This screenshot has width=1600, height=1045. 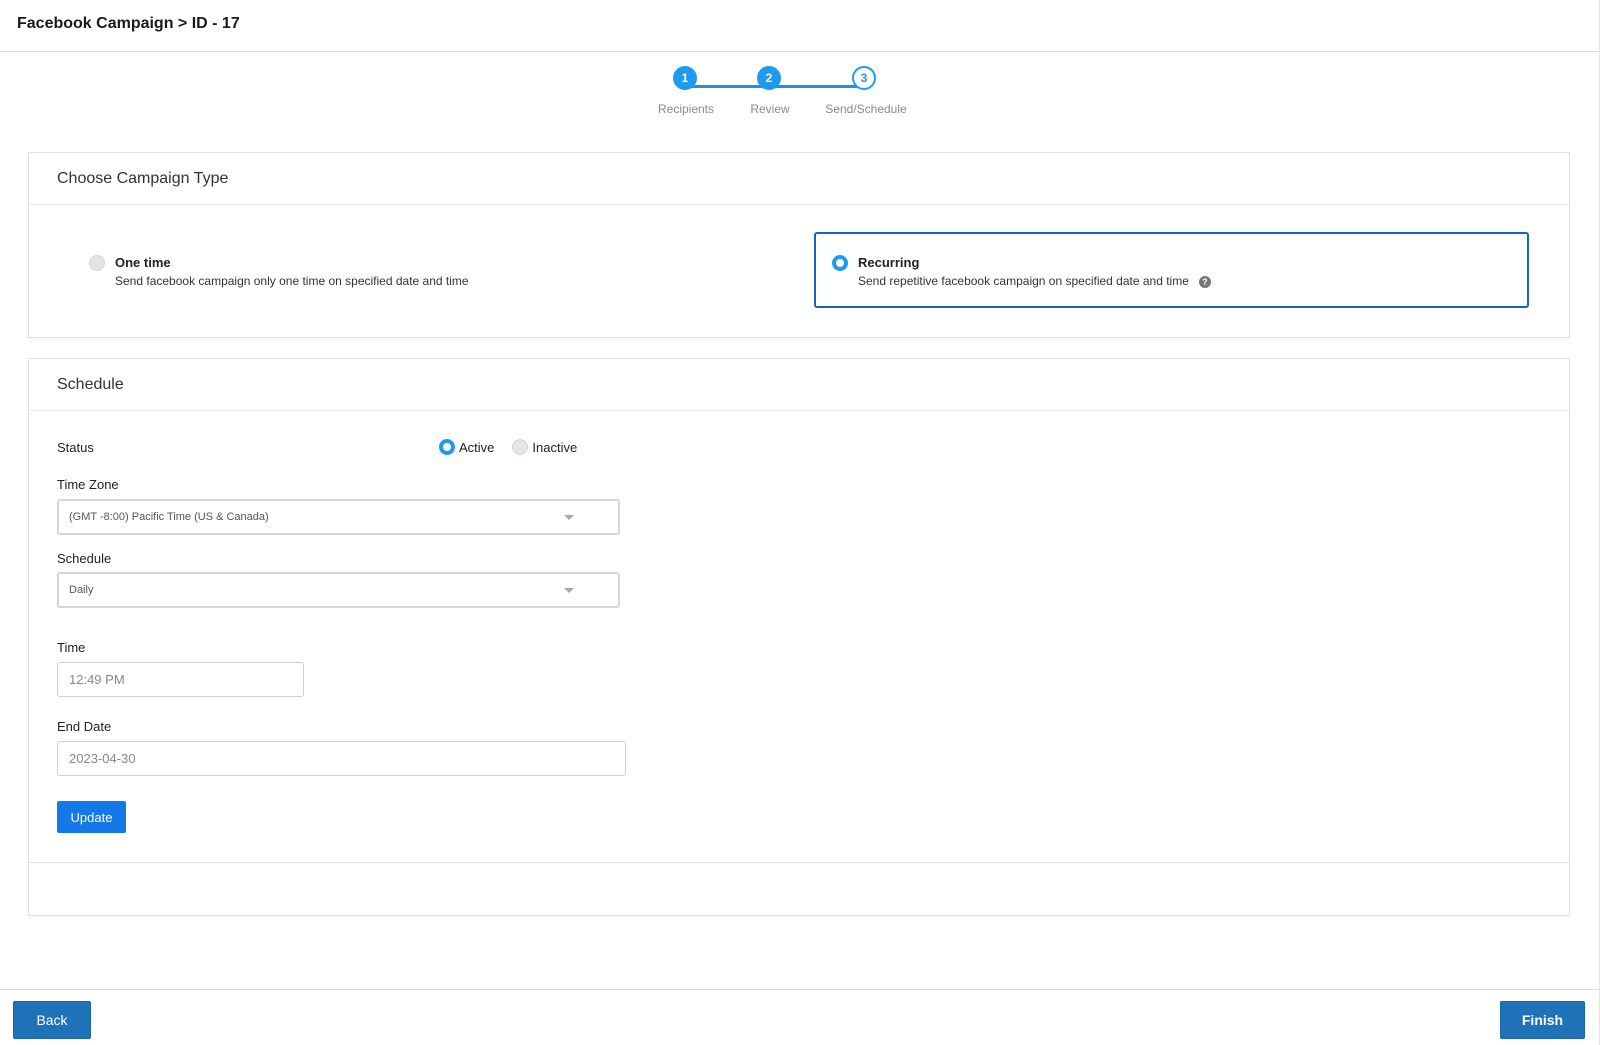 What do you see at coordinates (864, 78) in the screenshot?
I see `step-3-circle: 3` at bounding box center [864, 78].